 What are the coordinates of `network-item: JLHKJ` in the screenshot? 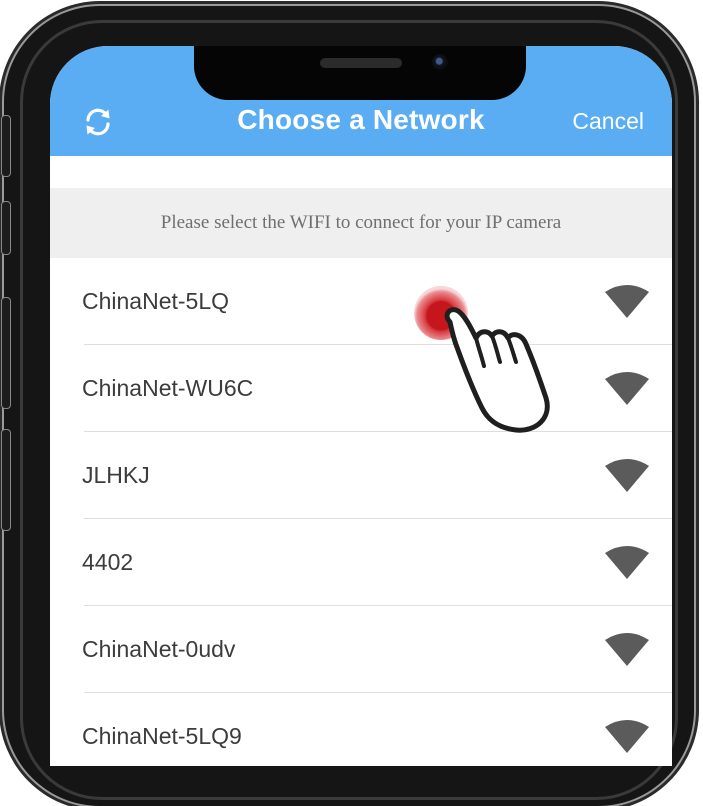 It's located at (361, 475).